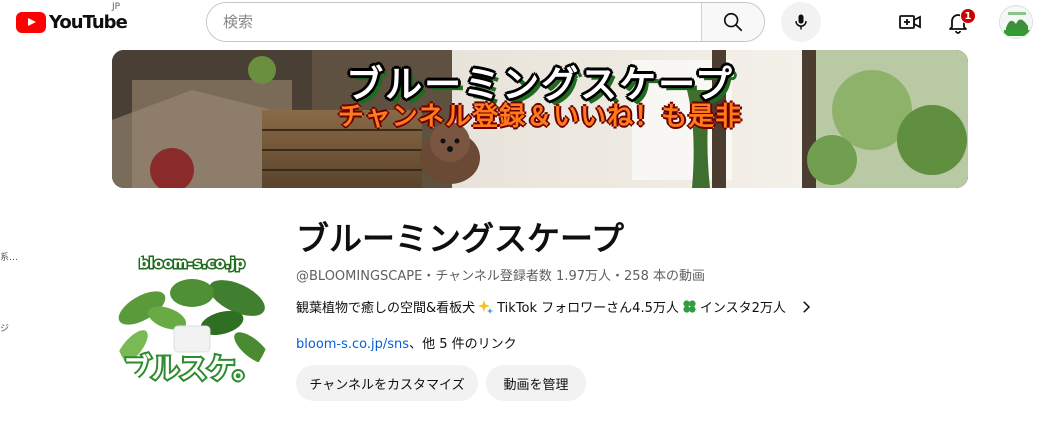  I want to click on search-box, so click(485, 22).